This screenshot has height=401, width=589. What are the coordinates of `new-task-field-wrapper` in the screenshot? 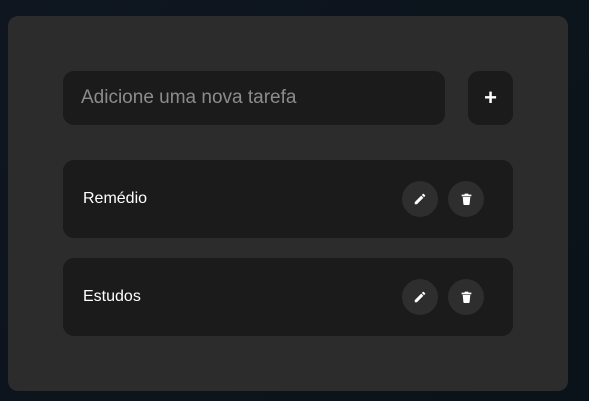 It's located at (254, 98).